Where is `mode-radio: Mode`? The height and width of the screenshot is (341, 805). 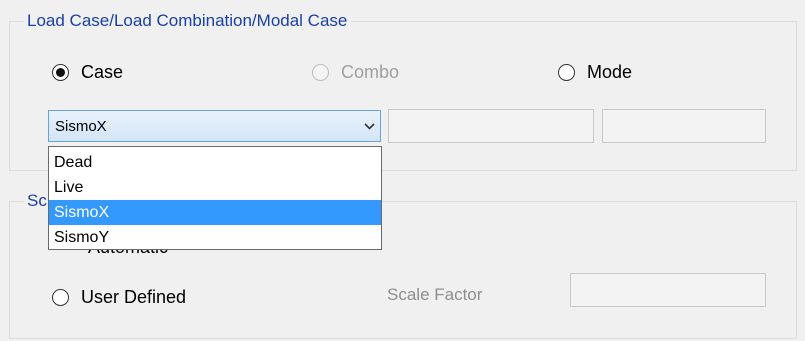 mode-radio: Mode is located at coordinates (595, 72).